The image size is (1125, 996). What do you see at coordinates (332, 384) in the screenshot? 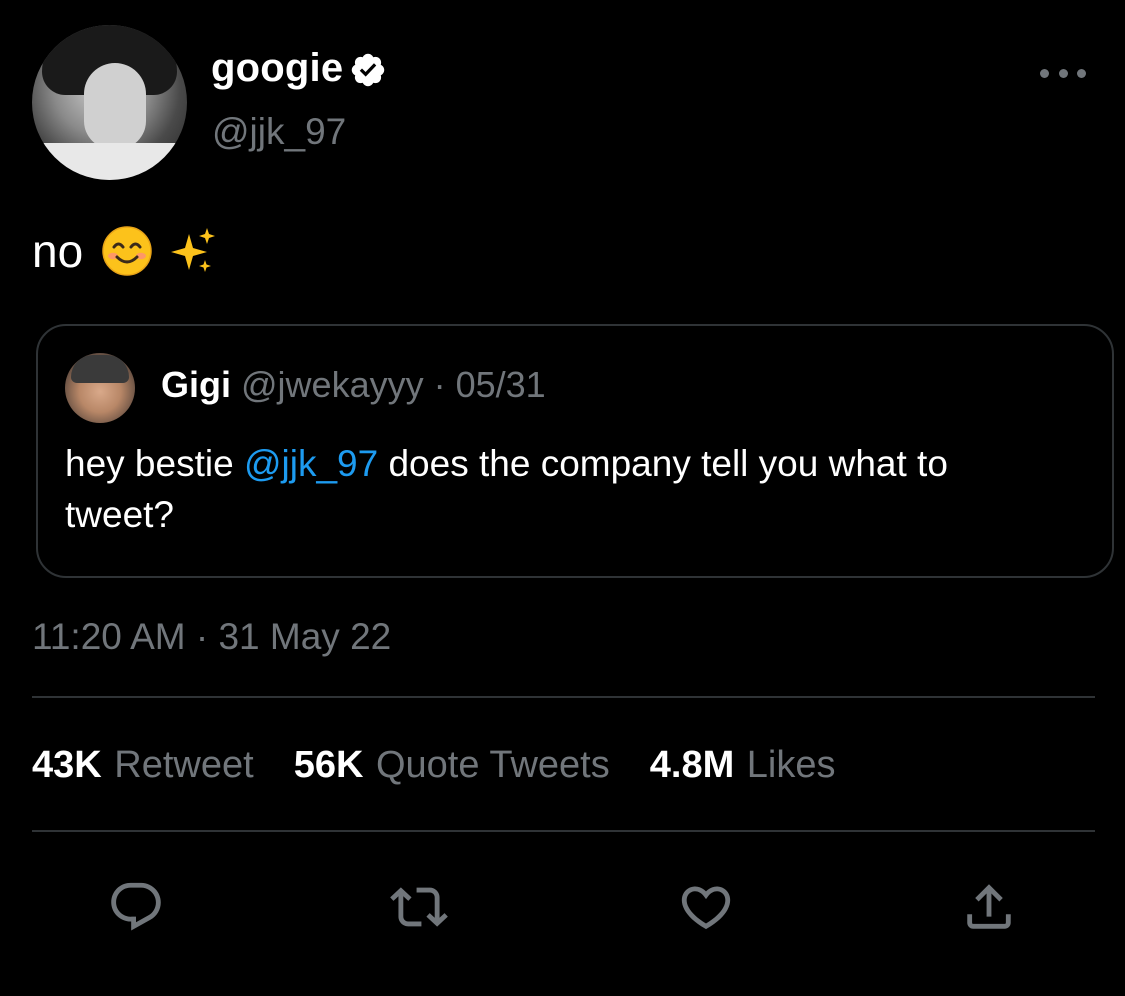
I see `quoted-author-handle: @jwekayyy` at bounding box center [332, 384].